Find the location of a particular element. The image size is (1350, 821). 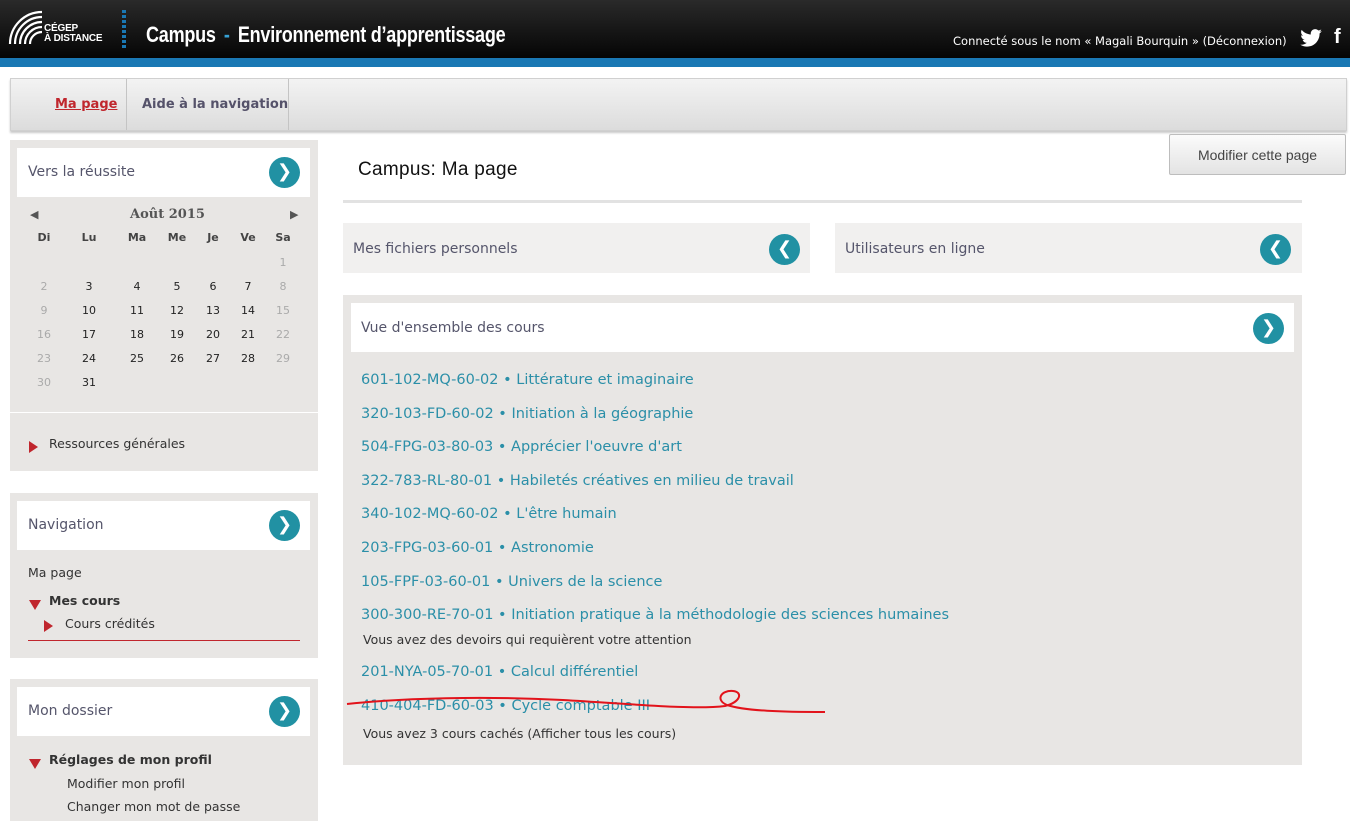

calendar-day: 30 is located at coordinates (44, 382).